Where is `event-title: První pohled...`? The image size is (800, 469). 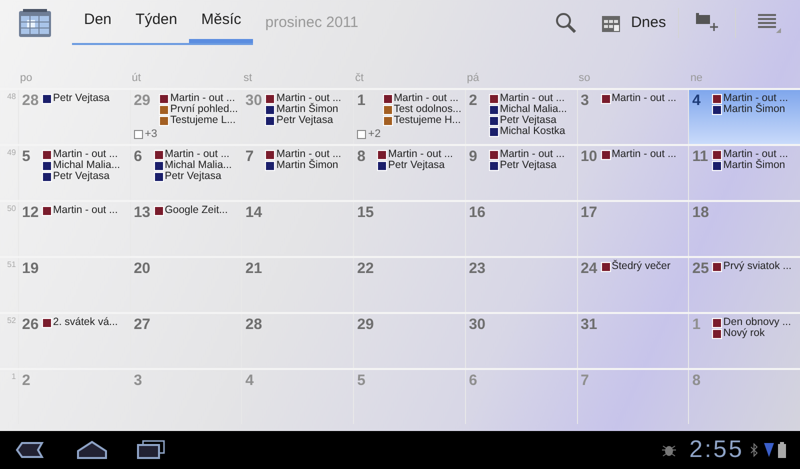
event-title: První pohled... is located at coordinates (204, 109).